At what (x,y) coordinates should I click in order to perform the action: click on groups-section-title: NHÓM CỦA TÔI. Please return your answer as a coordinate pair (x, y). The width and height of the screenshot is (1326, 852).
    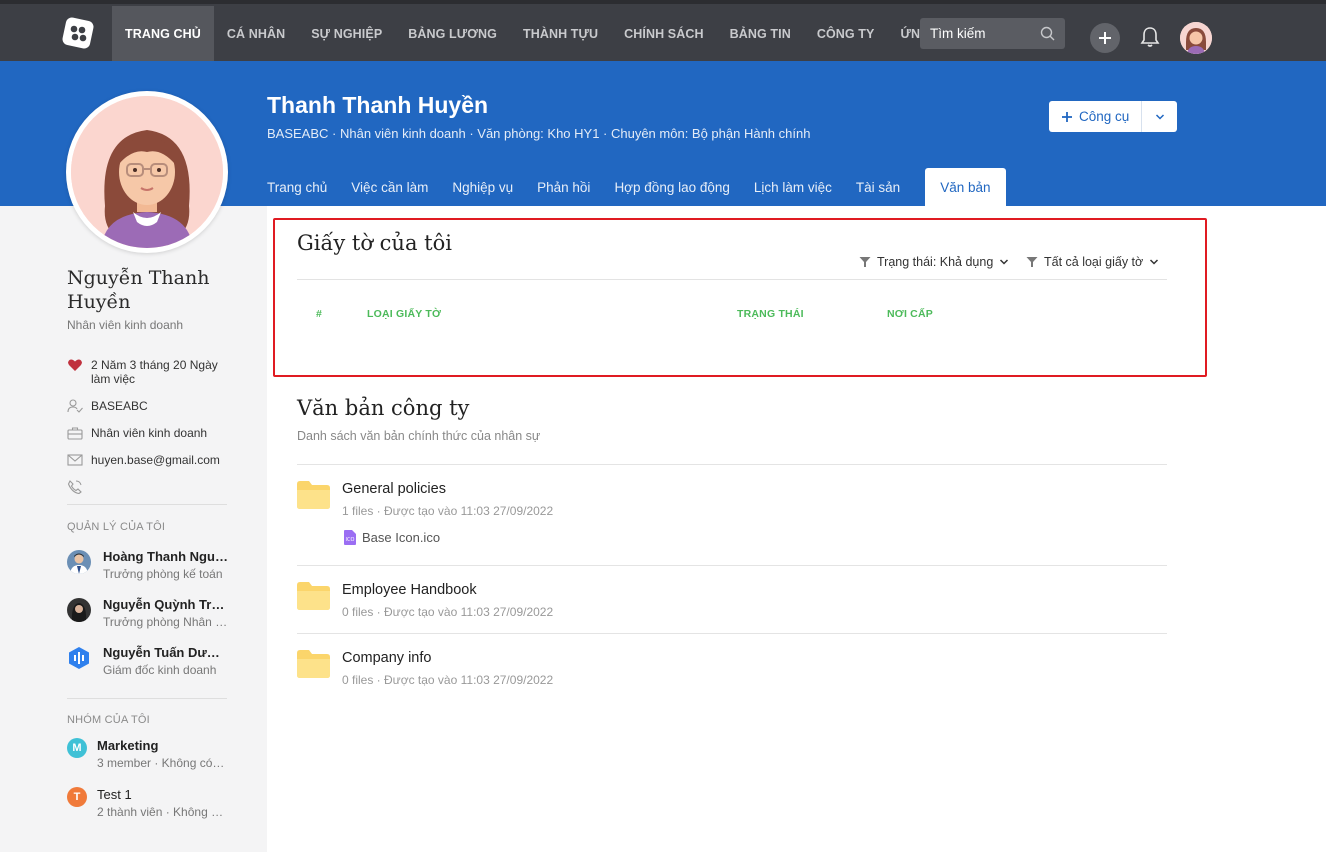
    Looking at the image, I should click on (108, 720).